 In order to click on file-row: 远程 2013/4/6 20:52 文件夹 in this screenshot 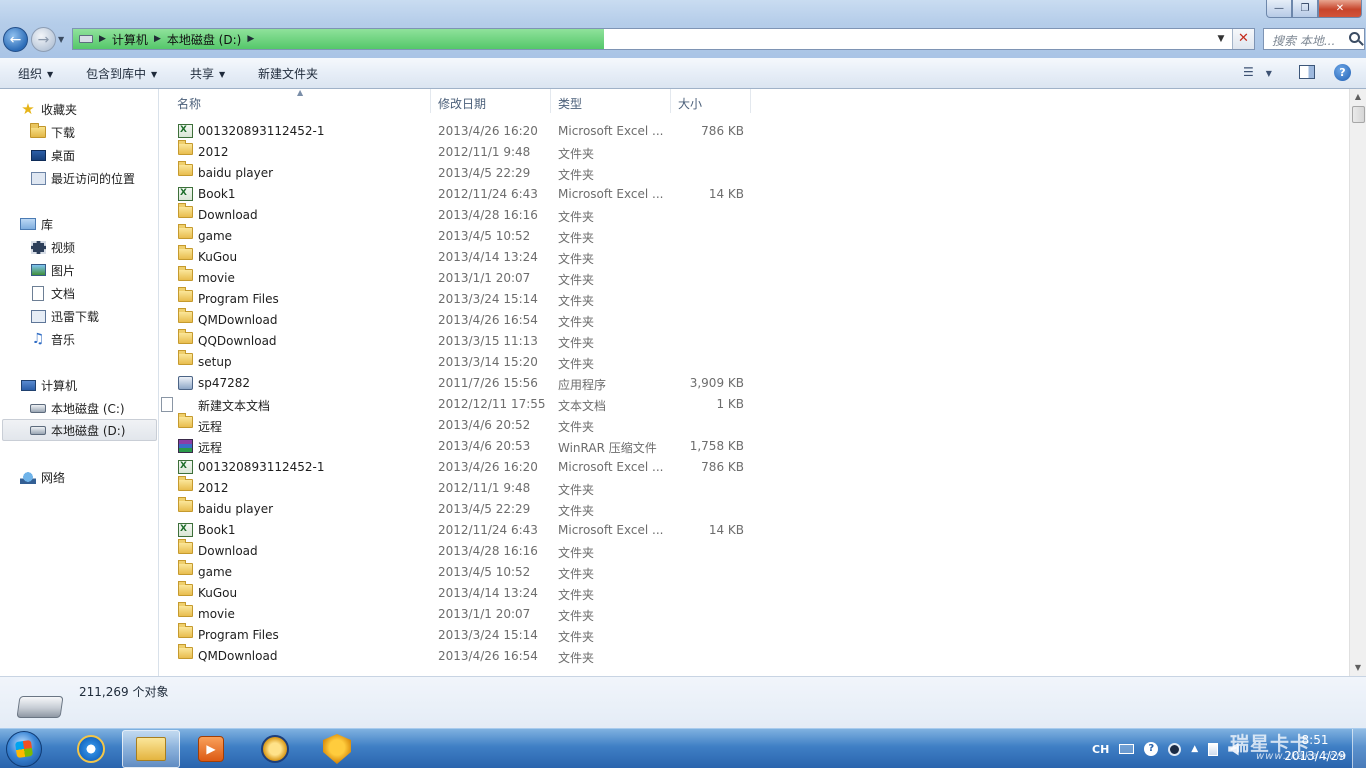, I will do `click(460, 424)`.